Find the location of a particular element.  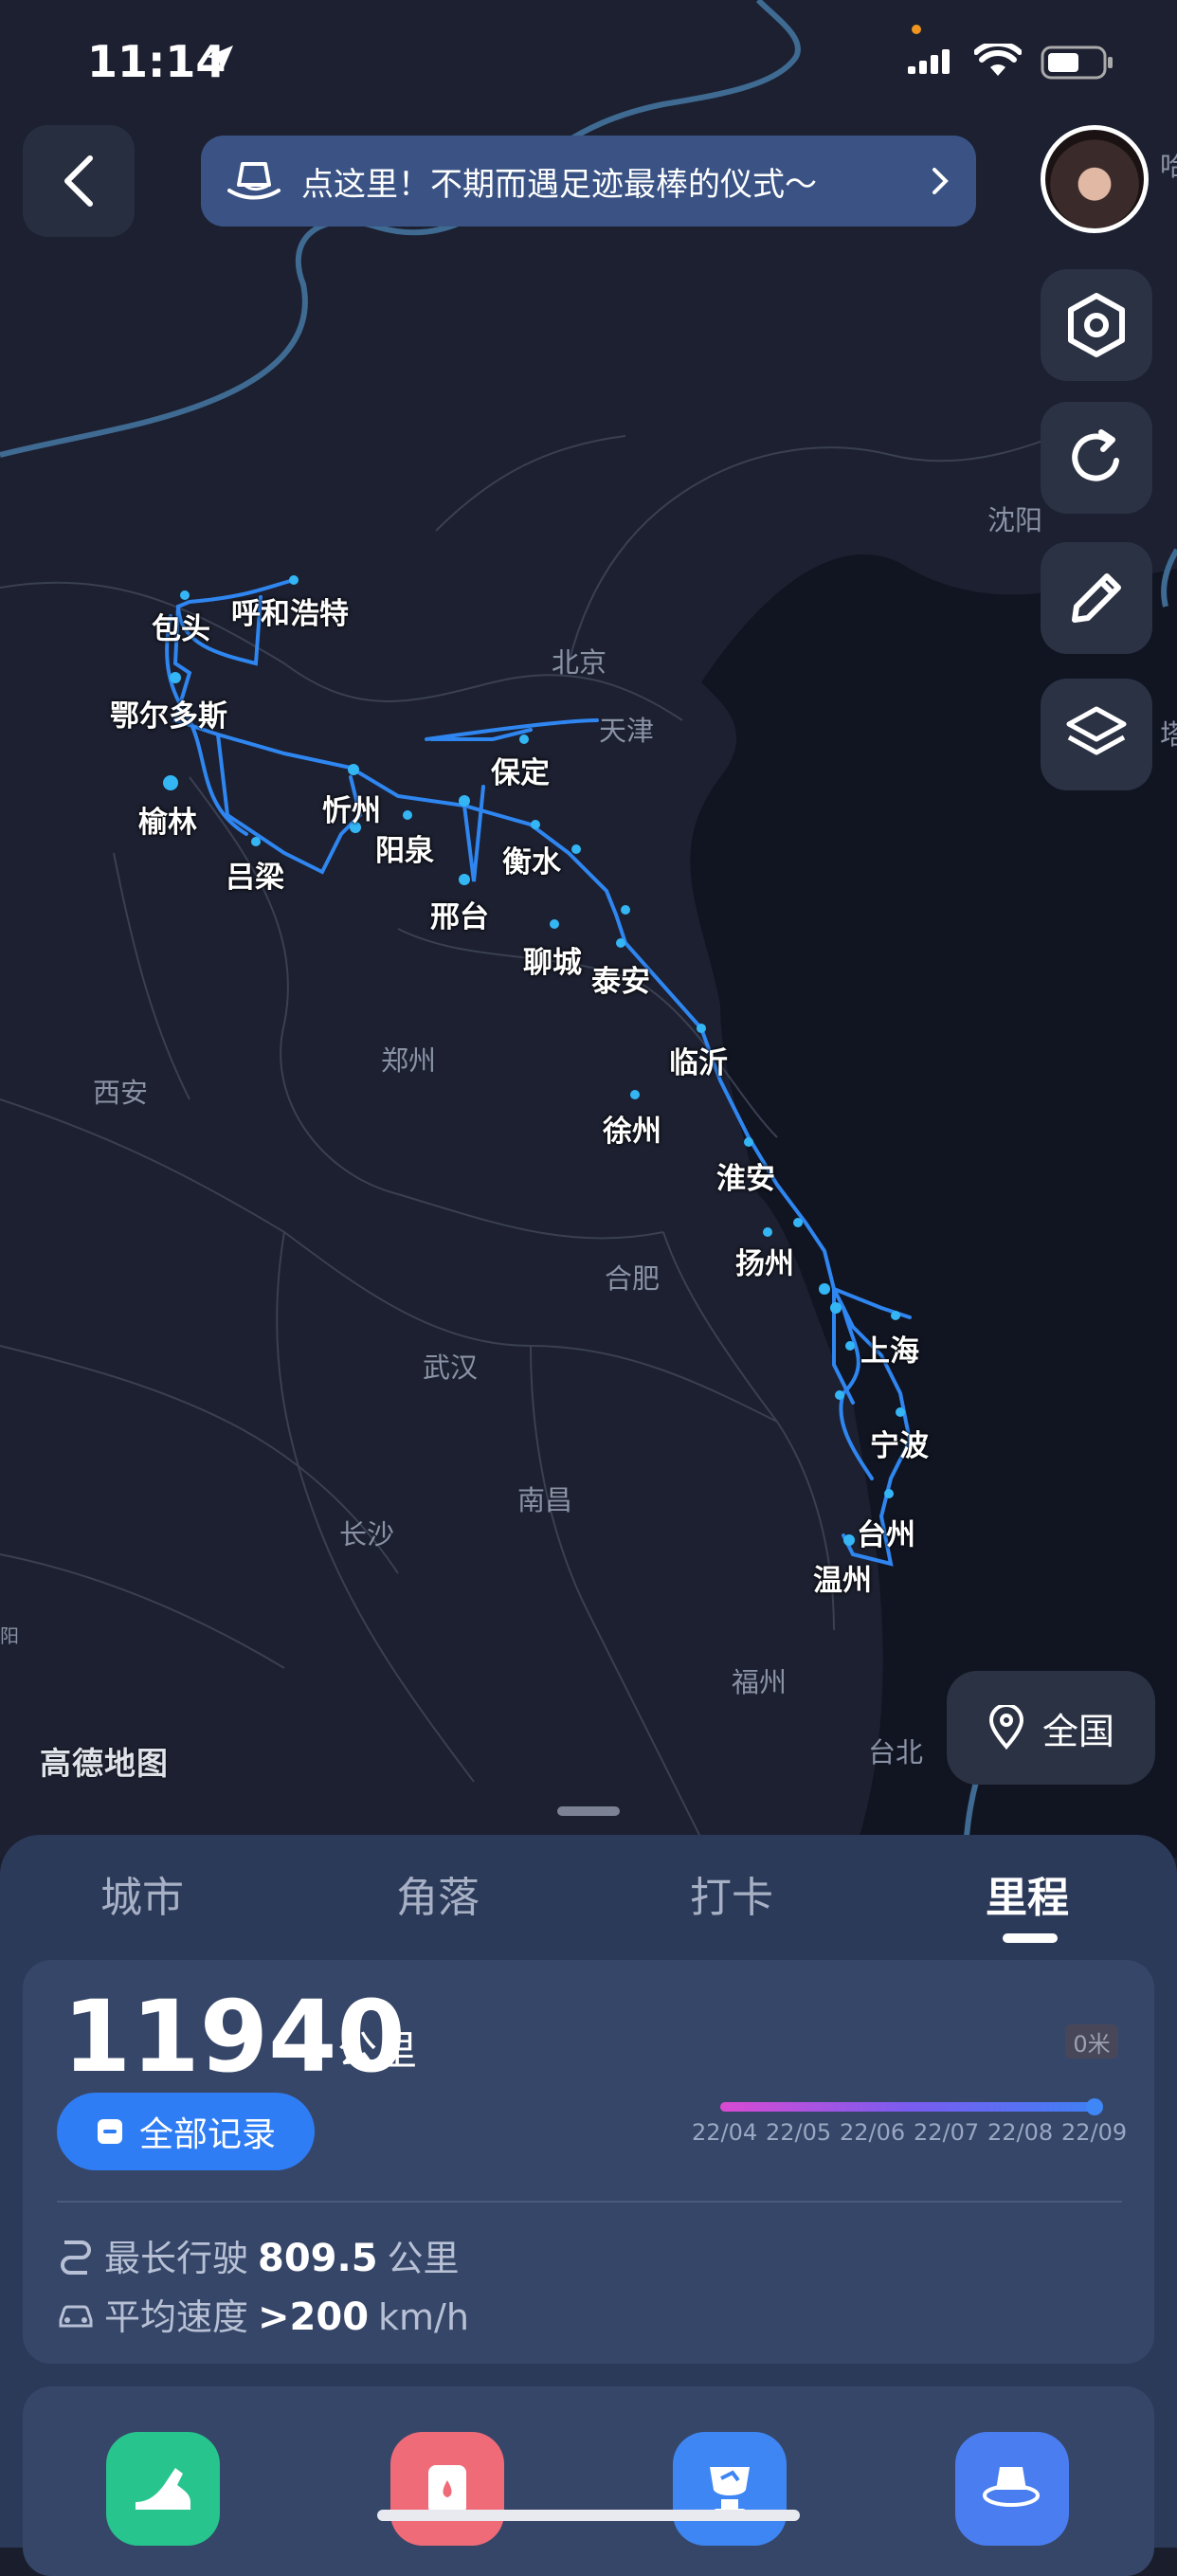

average-speed-stat: 平均速度 >200 km/h is located at coordinates (263, 2314).